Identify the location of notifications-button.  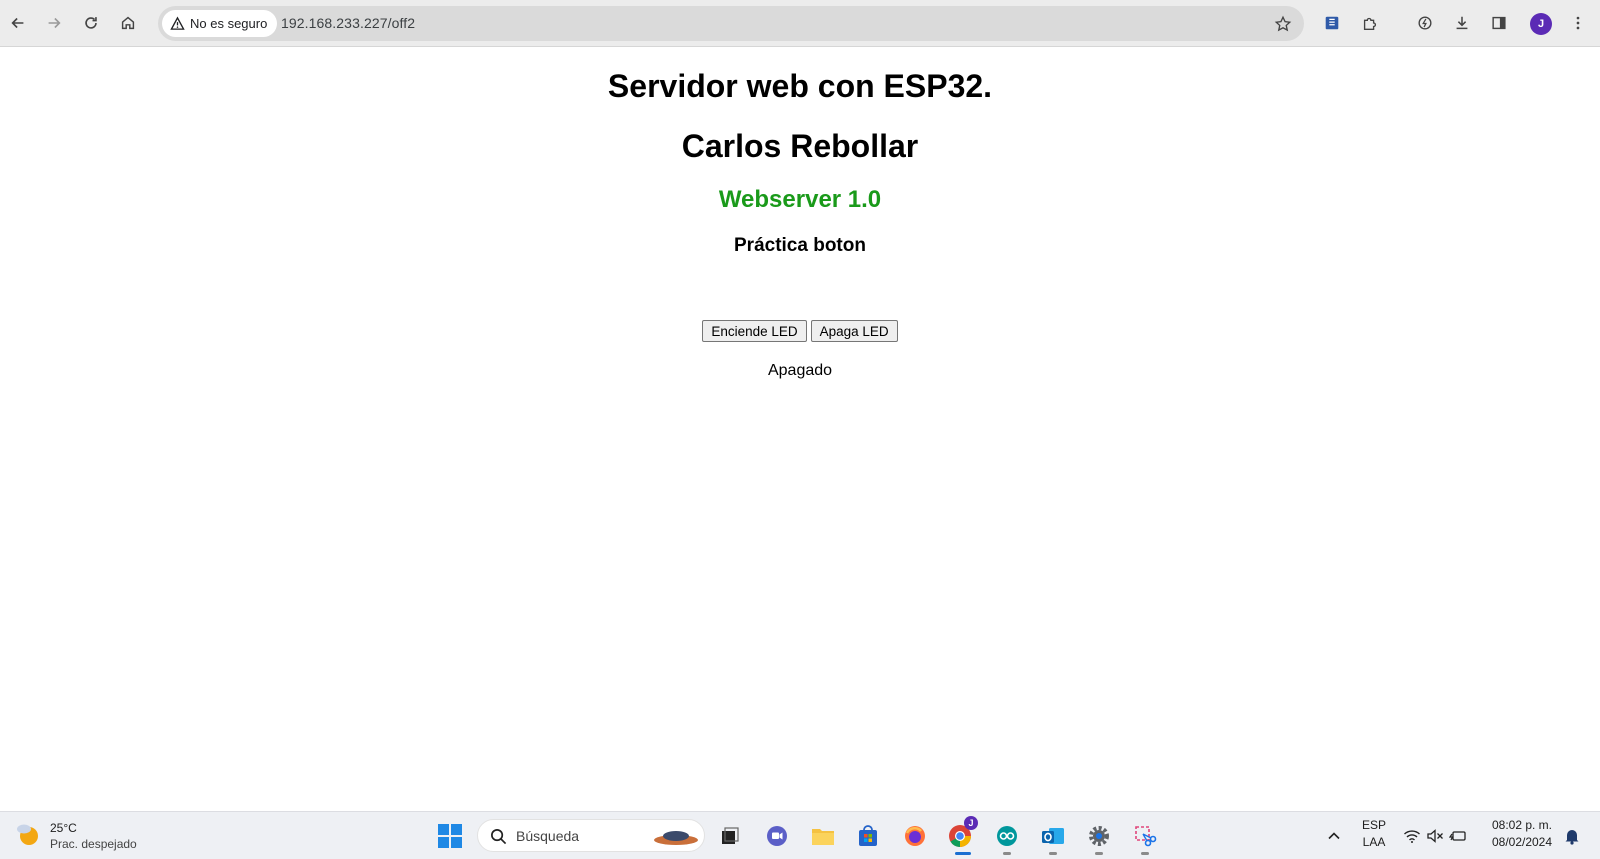
(1572, 836).